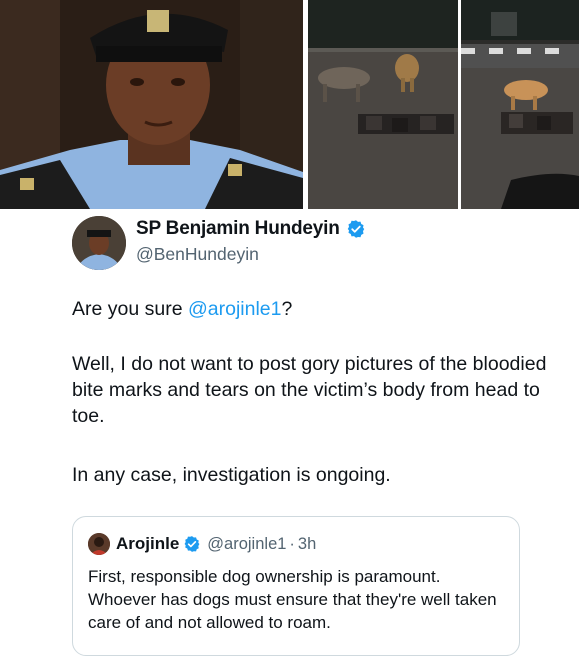 Image resolution: width=579 pixels, height=656 pixels. I want to click on quoted-verified-badge-icon, so click(192, 544).